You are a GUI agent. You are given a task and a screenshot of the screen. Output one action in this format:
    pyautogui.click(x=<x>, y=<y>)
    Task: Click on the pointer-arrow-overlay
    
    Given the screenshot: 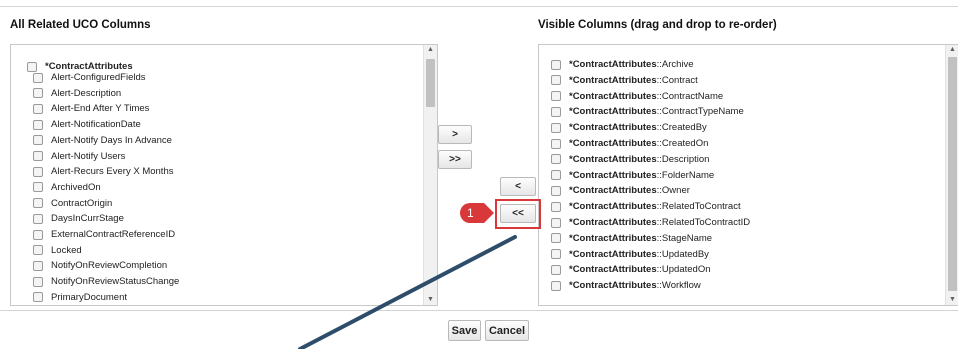 What is the action you would take?
    pyautogui.click(x=407, y=292)
    